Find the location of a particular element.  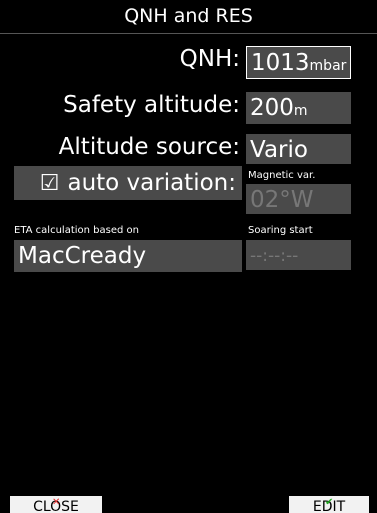

soaring-start-small-label: Soaring start is located at coordinates (280, 230).